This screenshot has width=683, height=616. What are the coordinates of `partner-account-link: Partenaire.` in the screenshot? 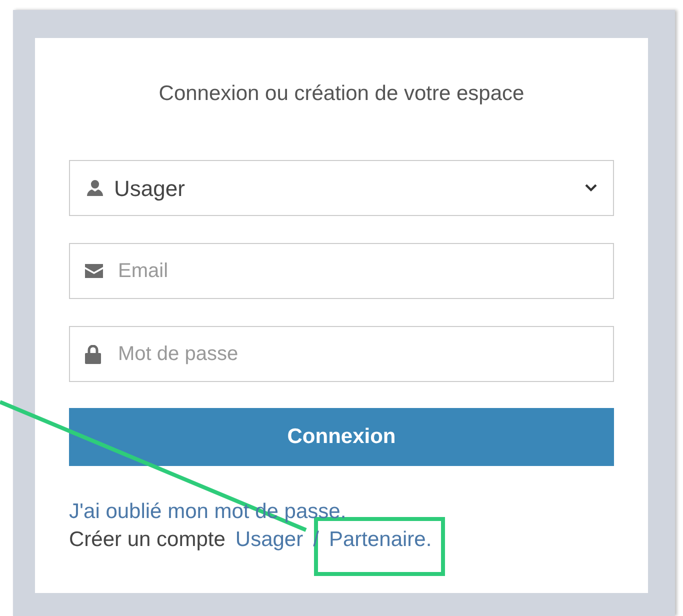 It's located at (380, 540).